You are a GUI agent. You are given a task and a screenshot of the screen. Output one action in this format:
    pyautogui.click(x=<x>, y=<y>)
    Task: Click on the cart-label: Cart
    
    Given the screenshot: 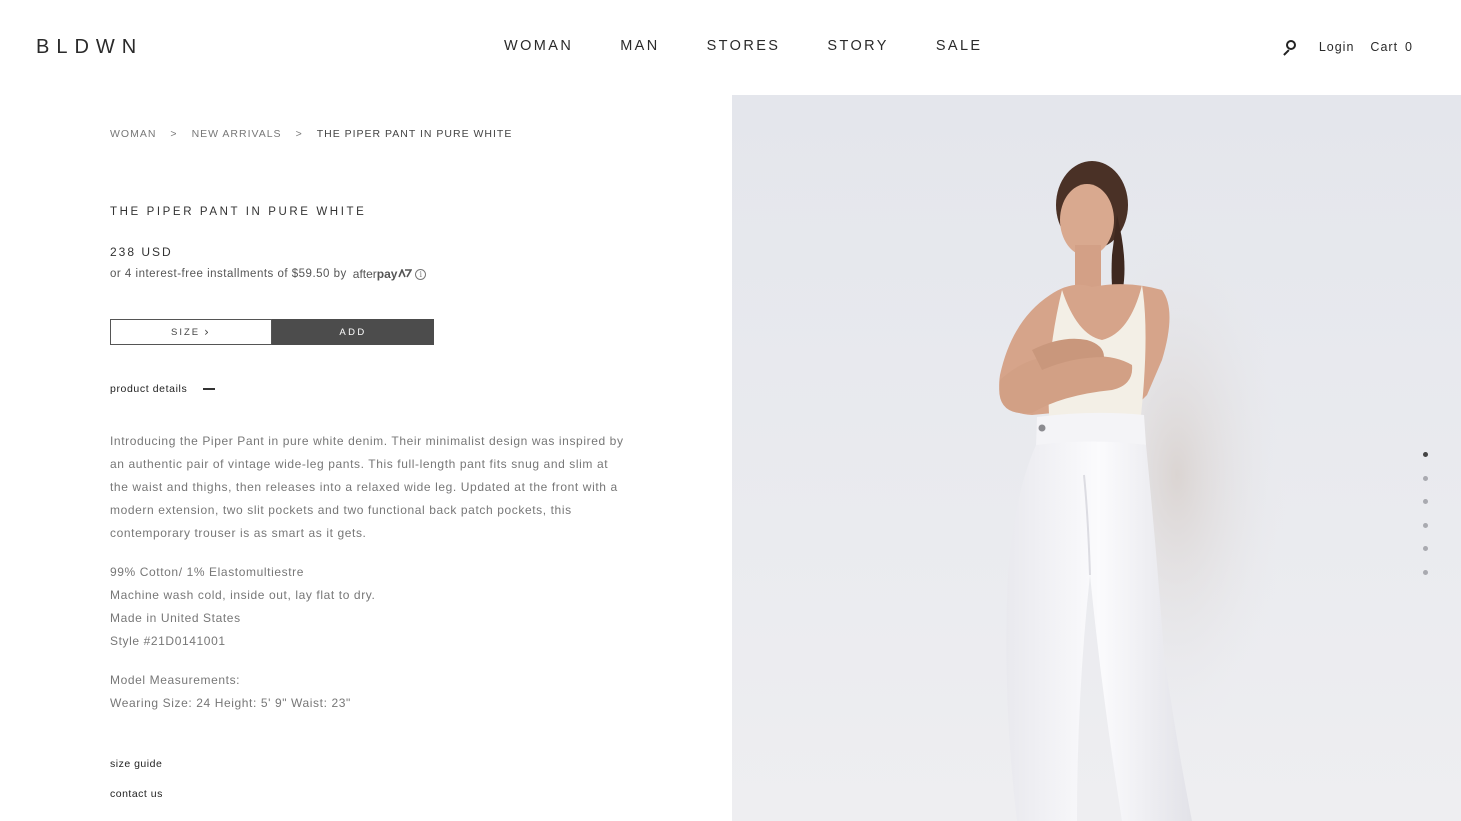 What is the action you would take?
    pyautogui.click(x=1384, y=47)
    